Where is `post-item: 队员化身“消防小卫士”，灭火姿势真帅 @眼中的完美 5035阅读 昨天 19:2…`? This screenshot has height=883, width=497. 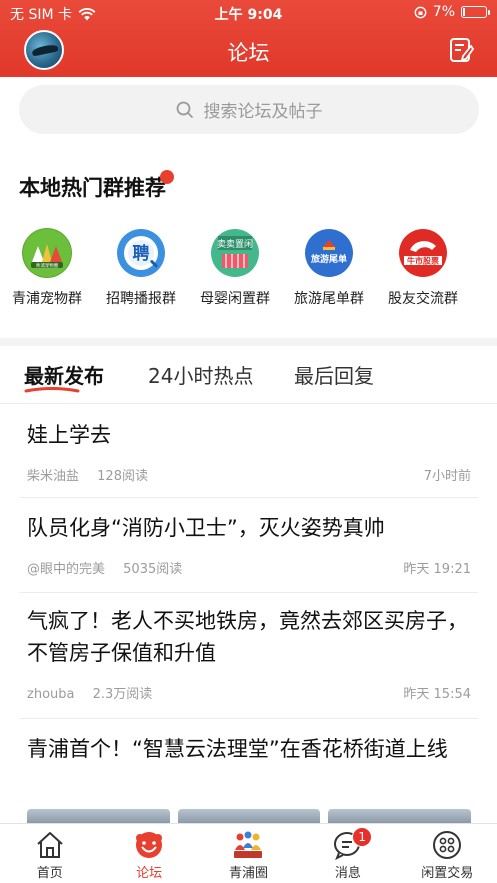 post-item: 队员化身“消防小卫士”，灭火姿势真帅 @眼中的完美 5035阅读 昨天 19:2… is located at coordinates (249, 544).